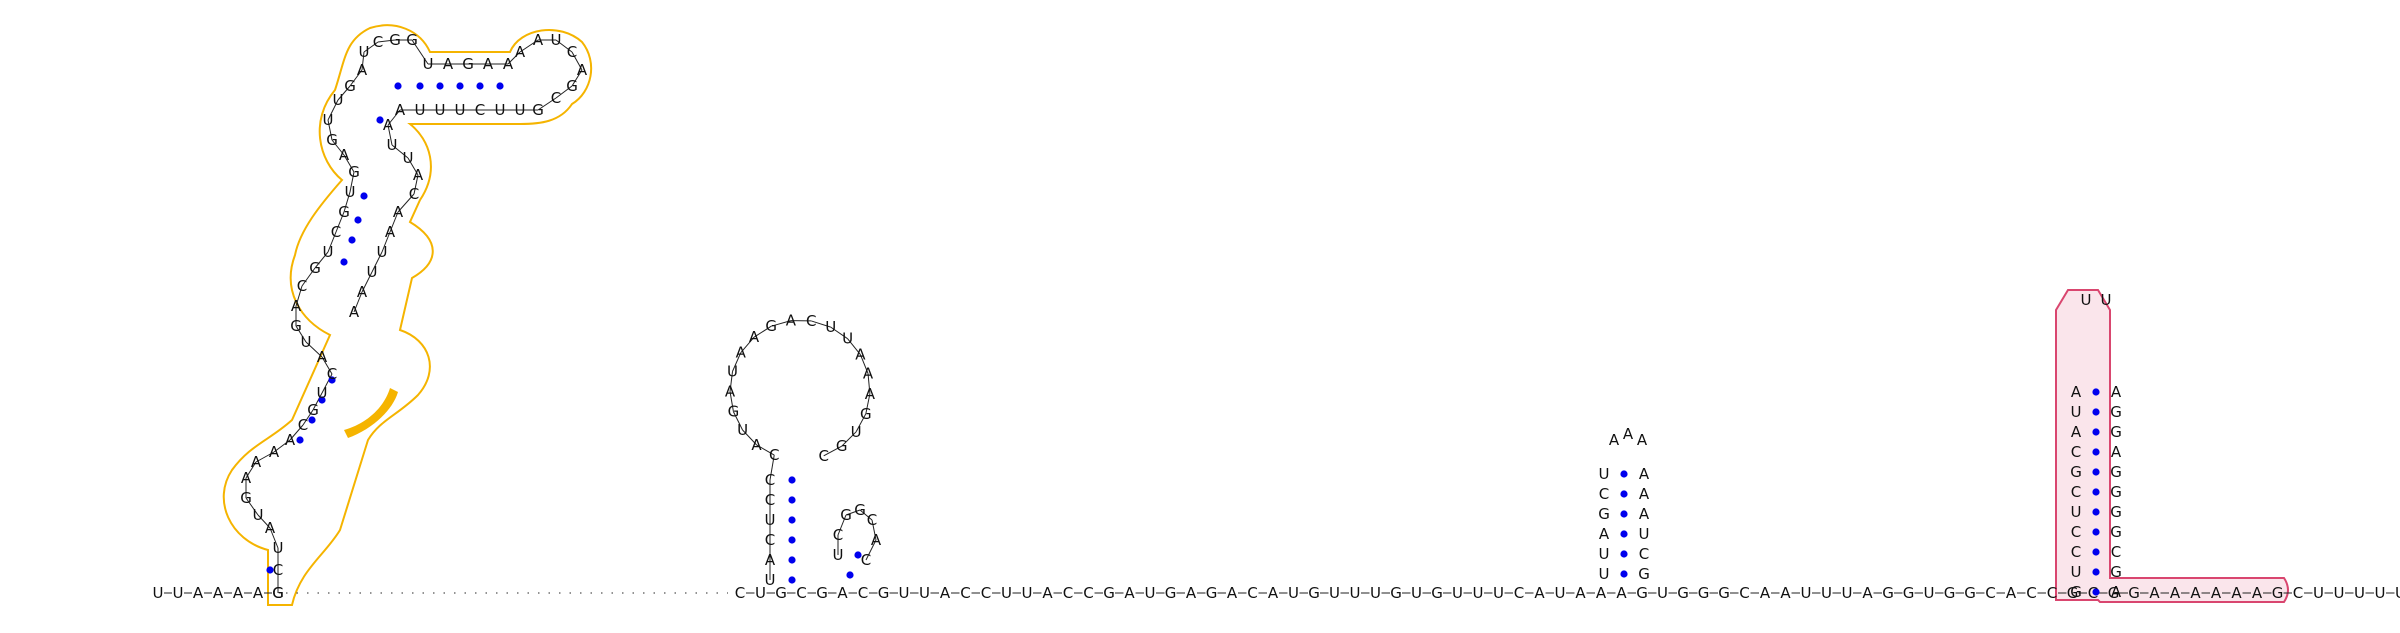  What do you see at coordinates (732, 371) in the screenshot?
I see `nucleotide-middle-stem: U` at bounding box center [732, 371].